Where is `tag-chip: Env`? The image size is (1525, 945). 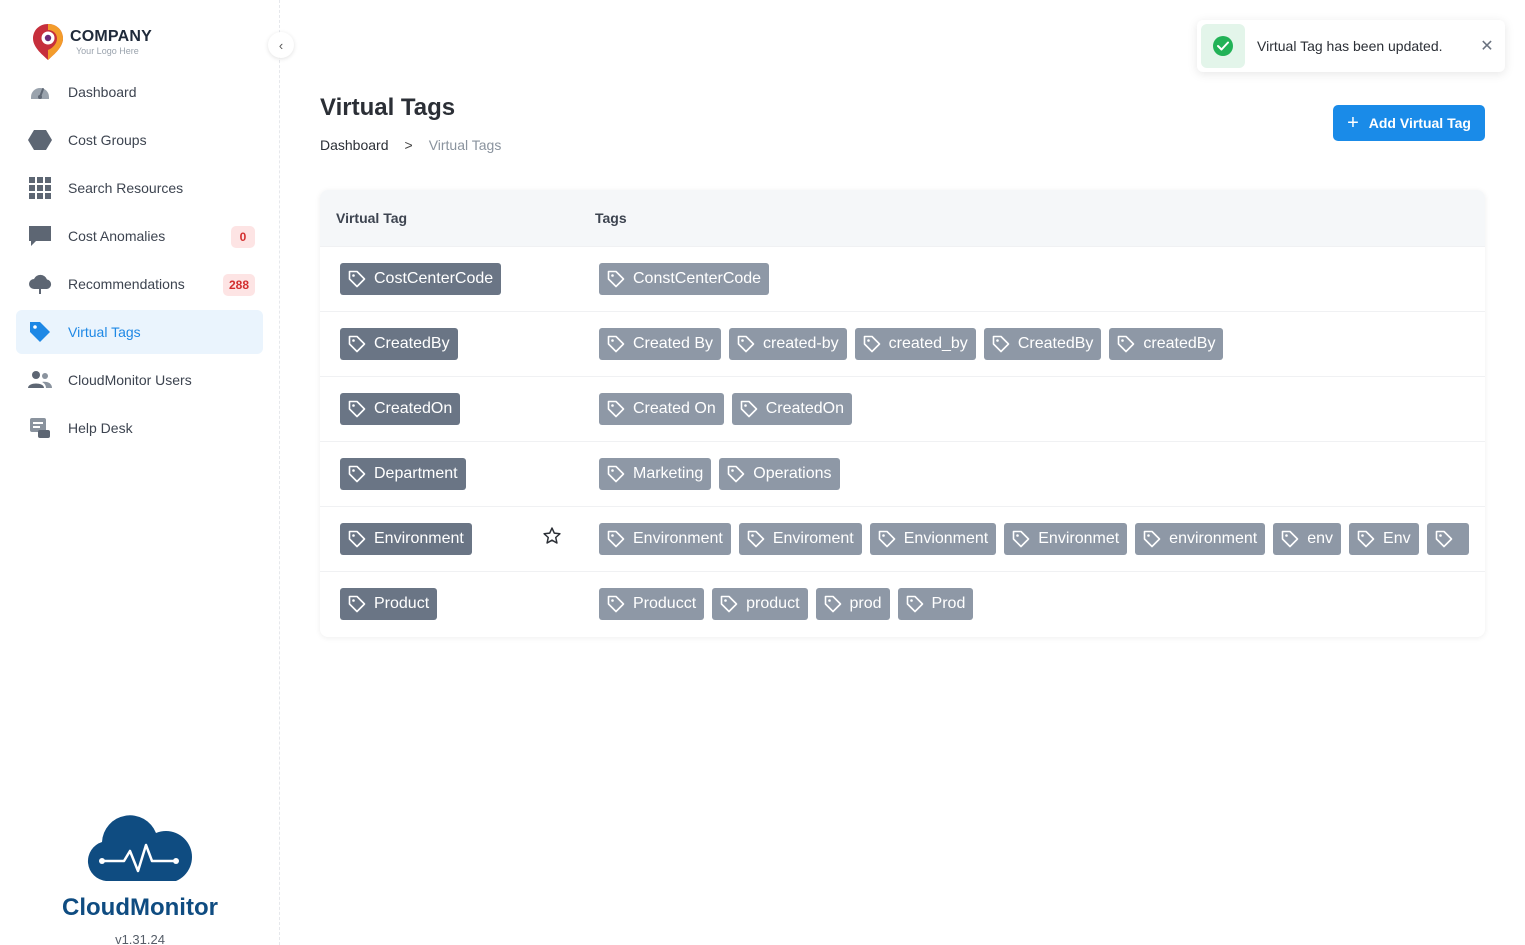
tag-chip: Env is located at coordinates (1384, 539).